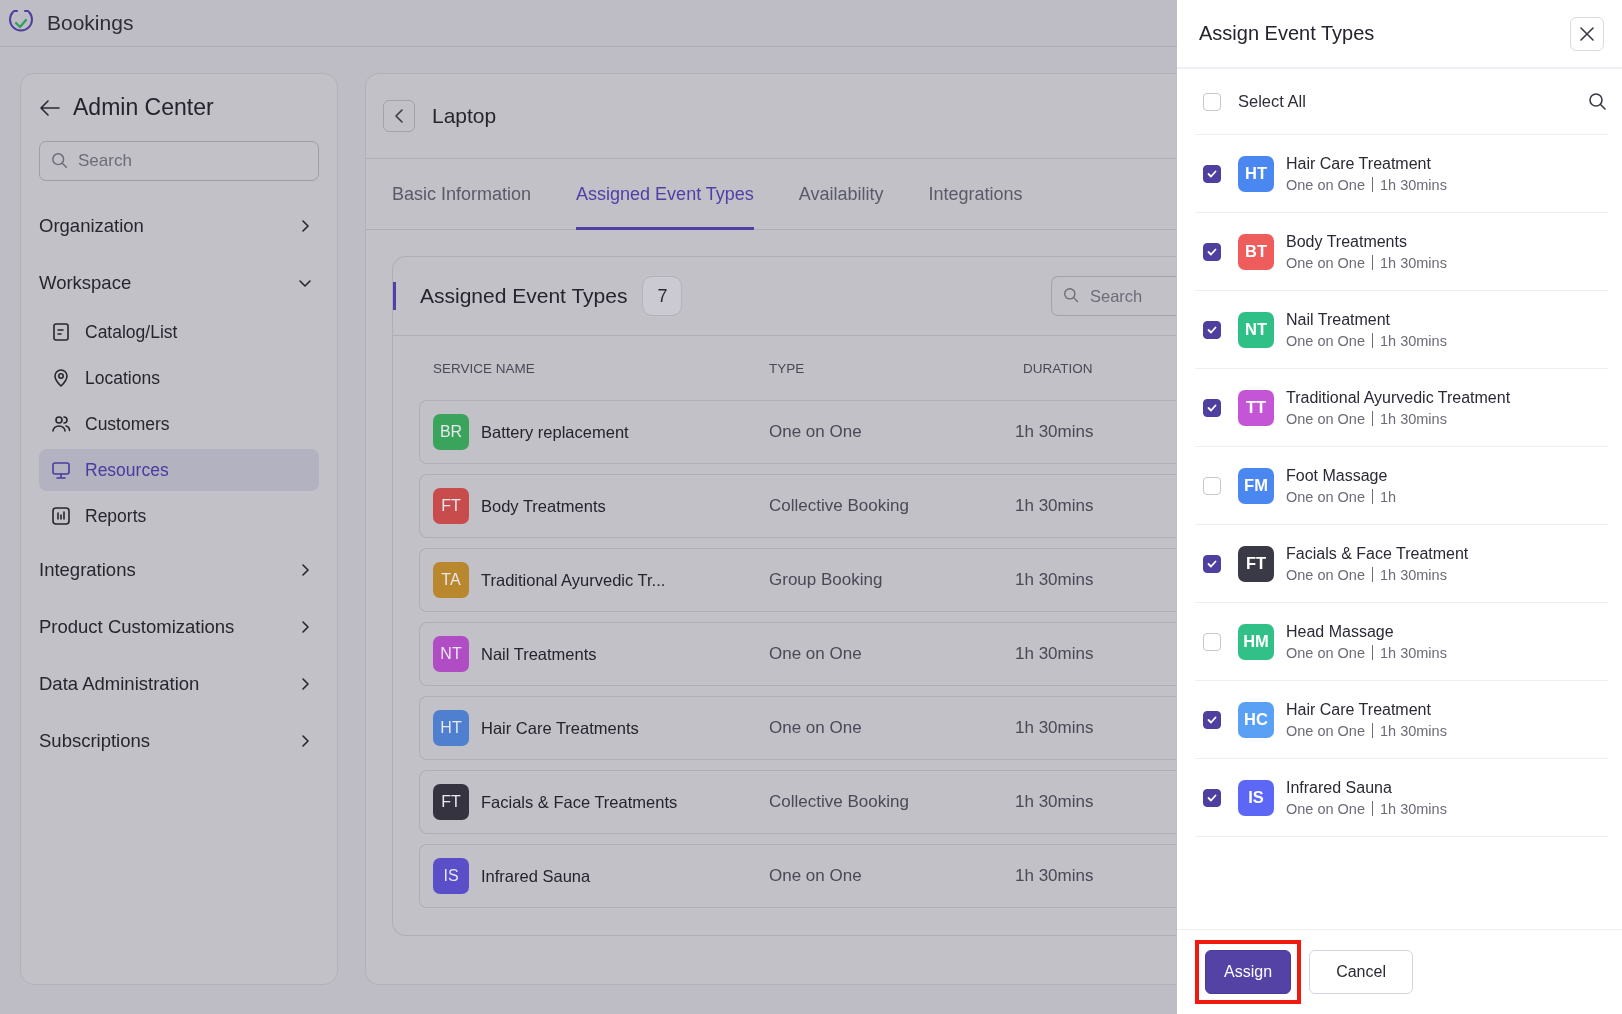 The width and height of the screenshot is (1622, 1014). What do you see at coordinates (543, 506) in the screenshot?
I see `service-name: Body Treatments` at bounding box center [543, 506].